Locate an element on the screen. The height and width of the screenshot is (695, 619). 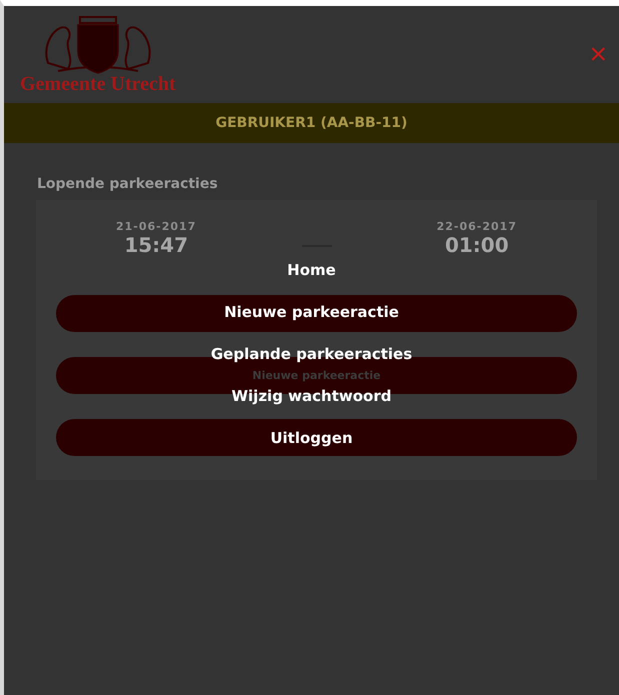
end-time: 01:00 is located at coordinates (476, 245).